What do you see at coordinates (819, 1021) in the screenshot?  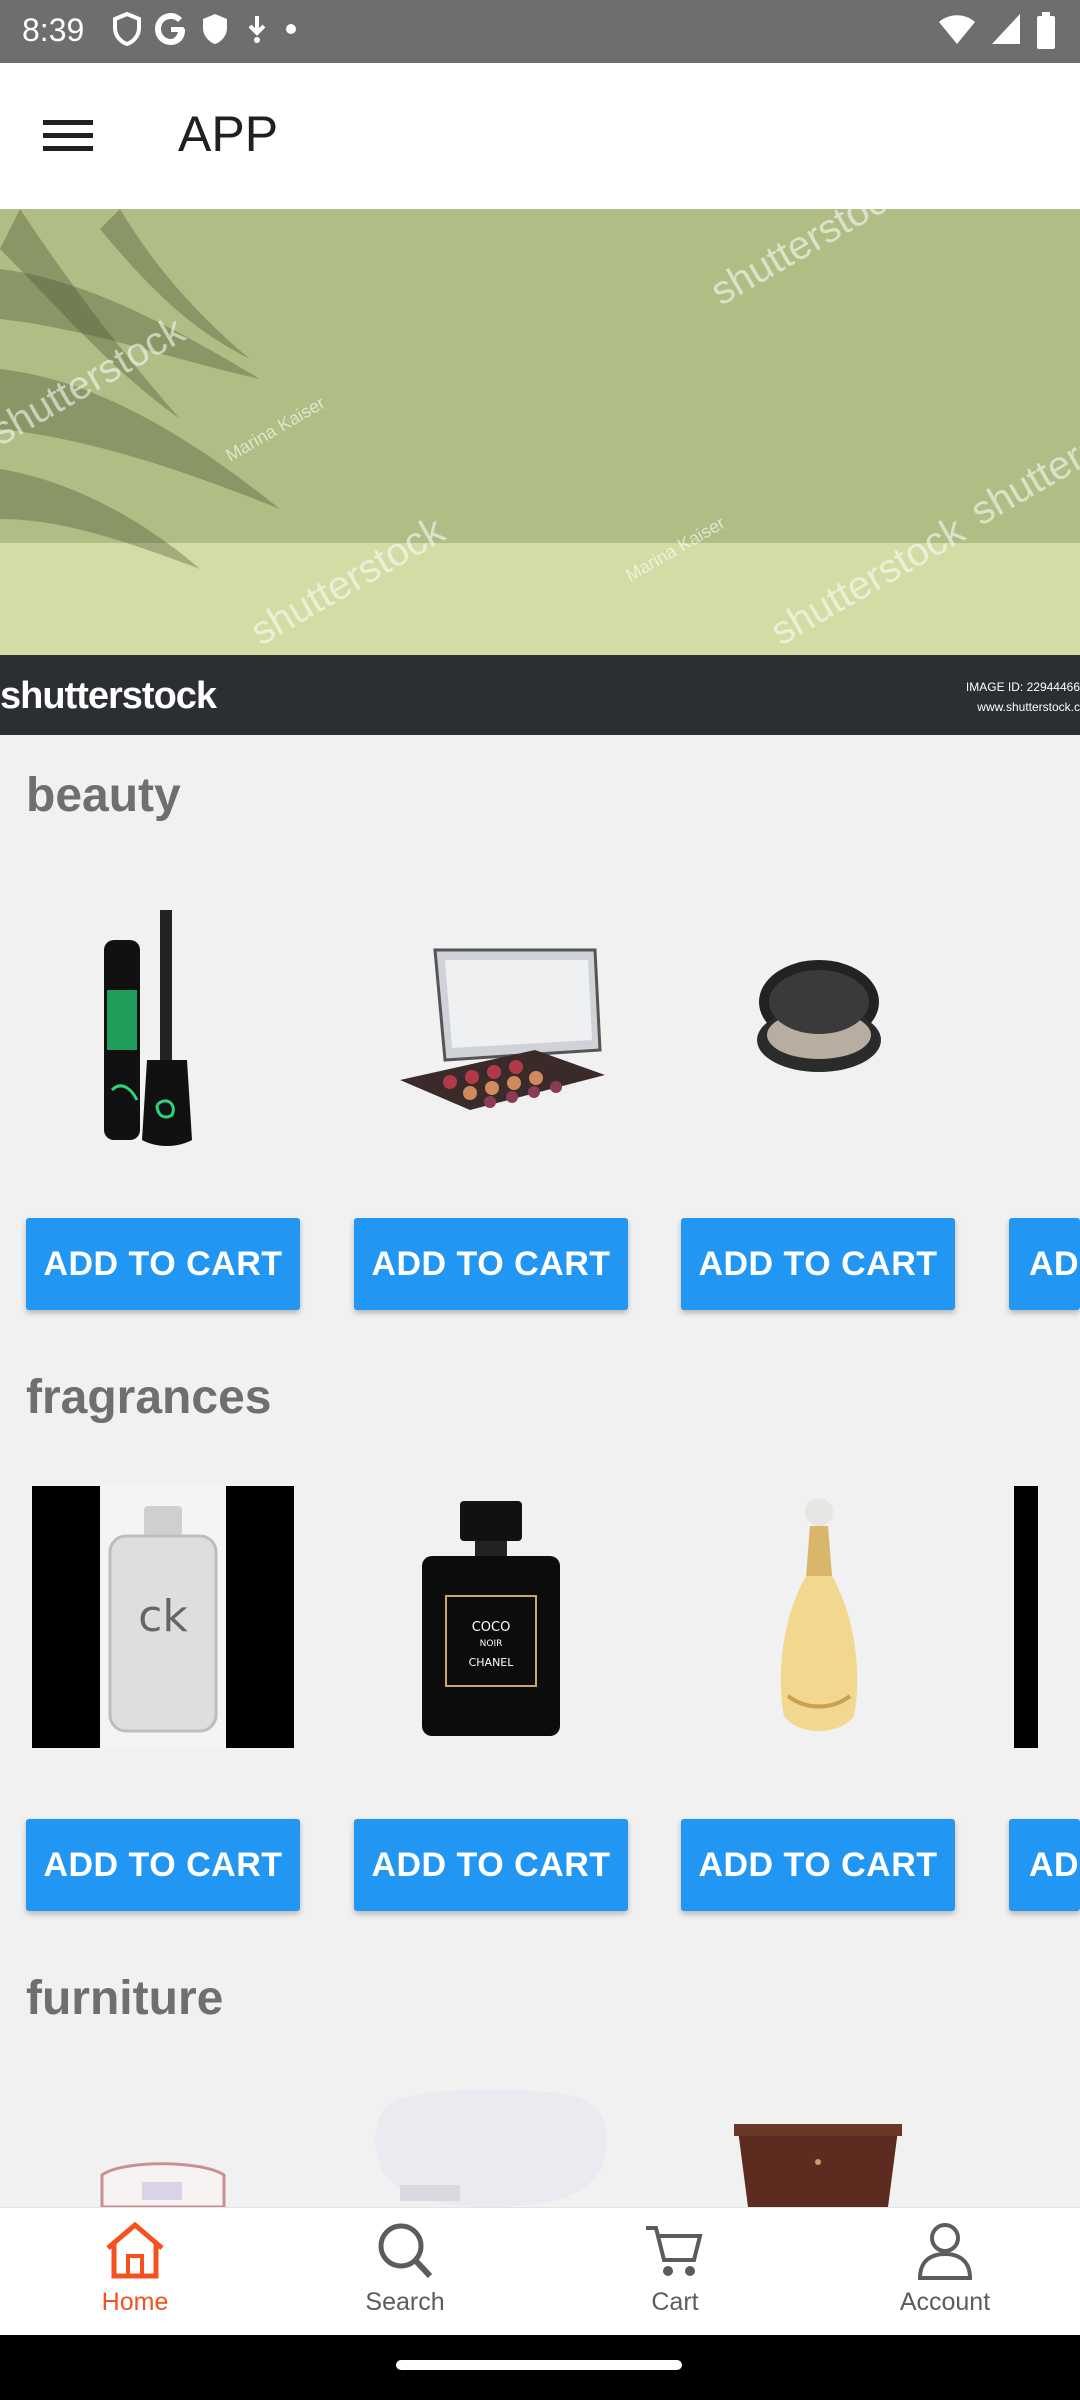 I see `product-image-compact` at bounding box center [819, 1021].